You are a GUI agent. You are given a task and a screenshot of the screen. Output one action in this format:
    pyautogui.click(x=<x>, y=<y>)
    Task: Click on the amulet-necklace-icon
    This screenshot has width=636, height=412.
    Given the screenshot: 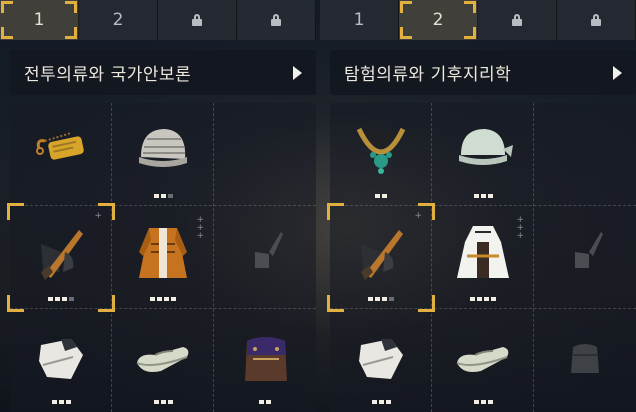 What is the action you would take?
    pyautogui.click(x=381, y=150)
    